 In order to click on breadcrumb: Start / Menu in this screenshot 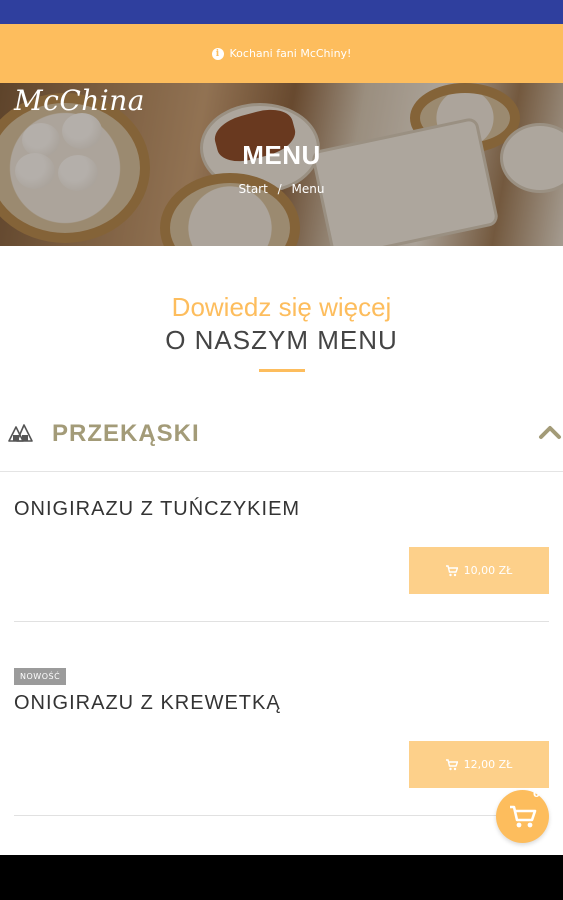, I will do `click(281, 189)`.